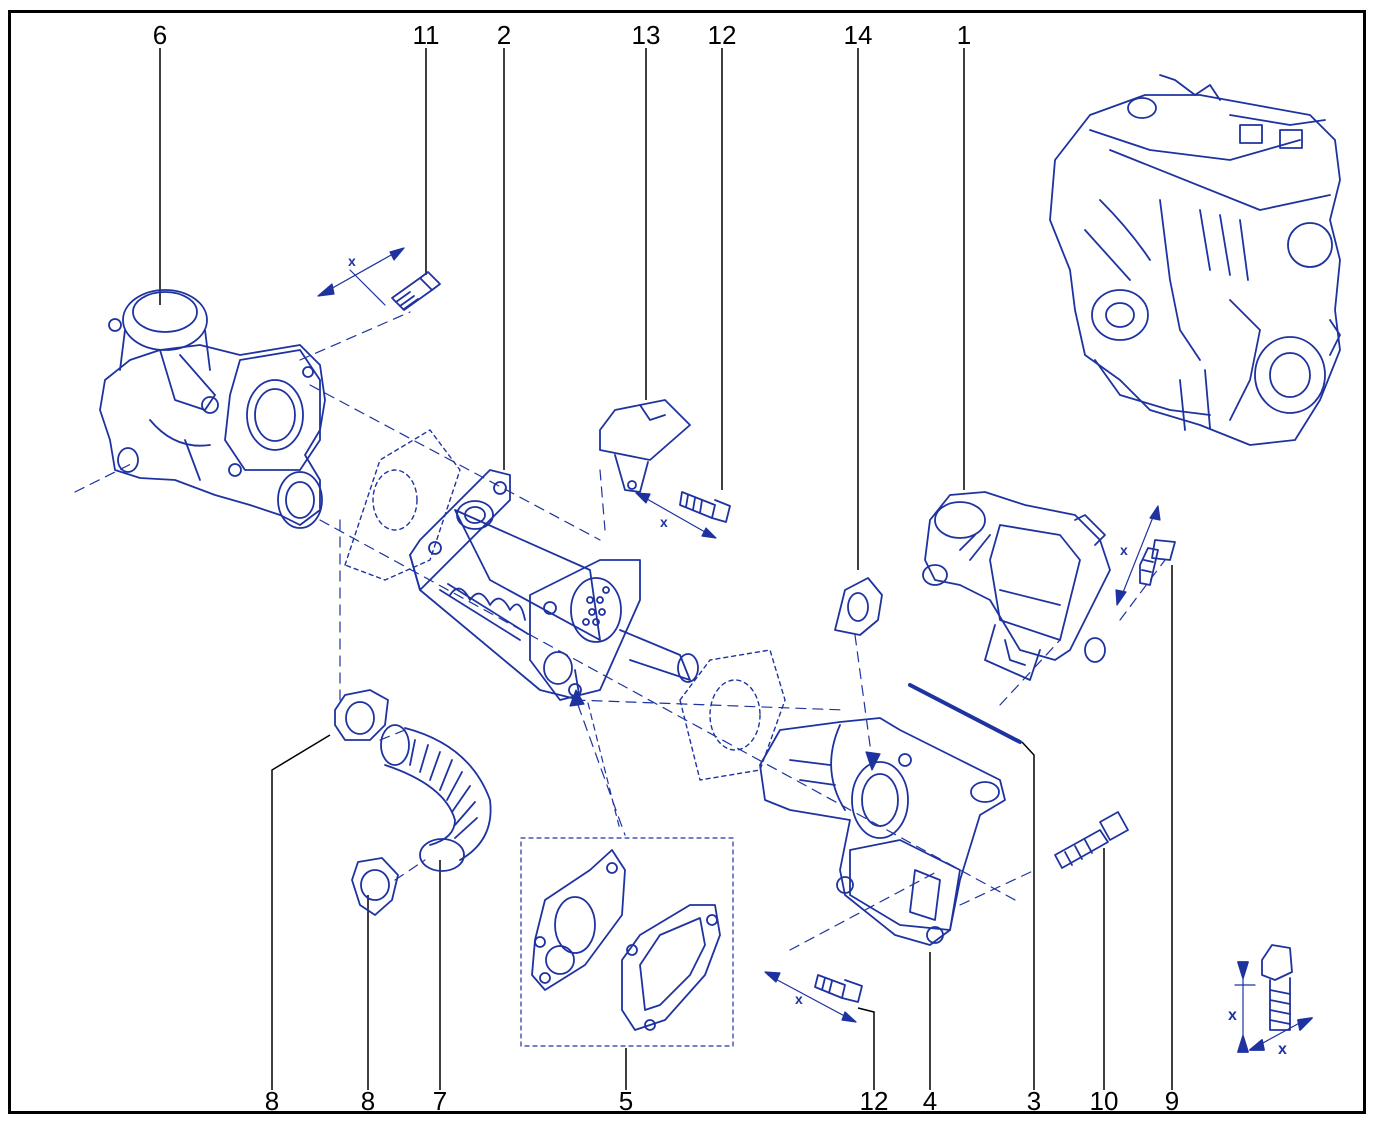  What do you see at coordinates (838, 988) in the screenshot?
I see `bolt-part-12-lower` at bounding box center [838, 988].